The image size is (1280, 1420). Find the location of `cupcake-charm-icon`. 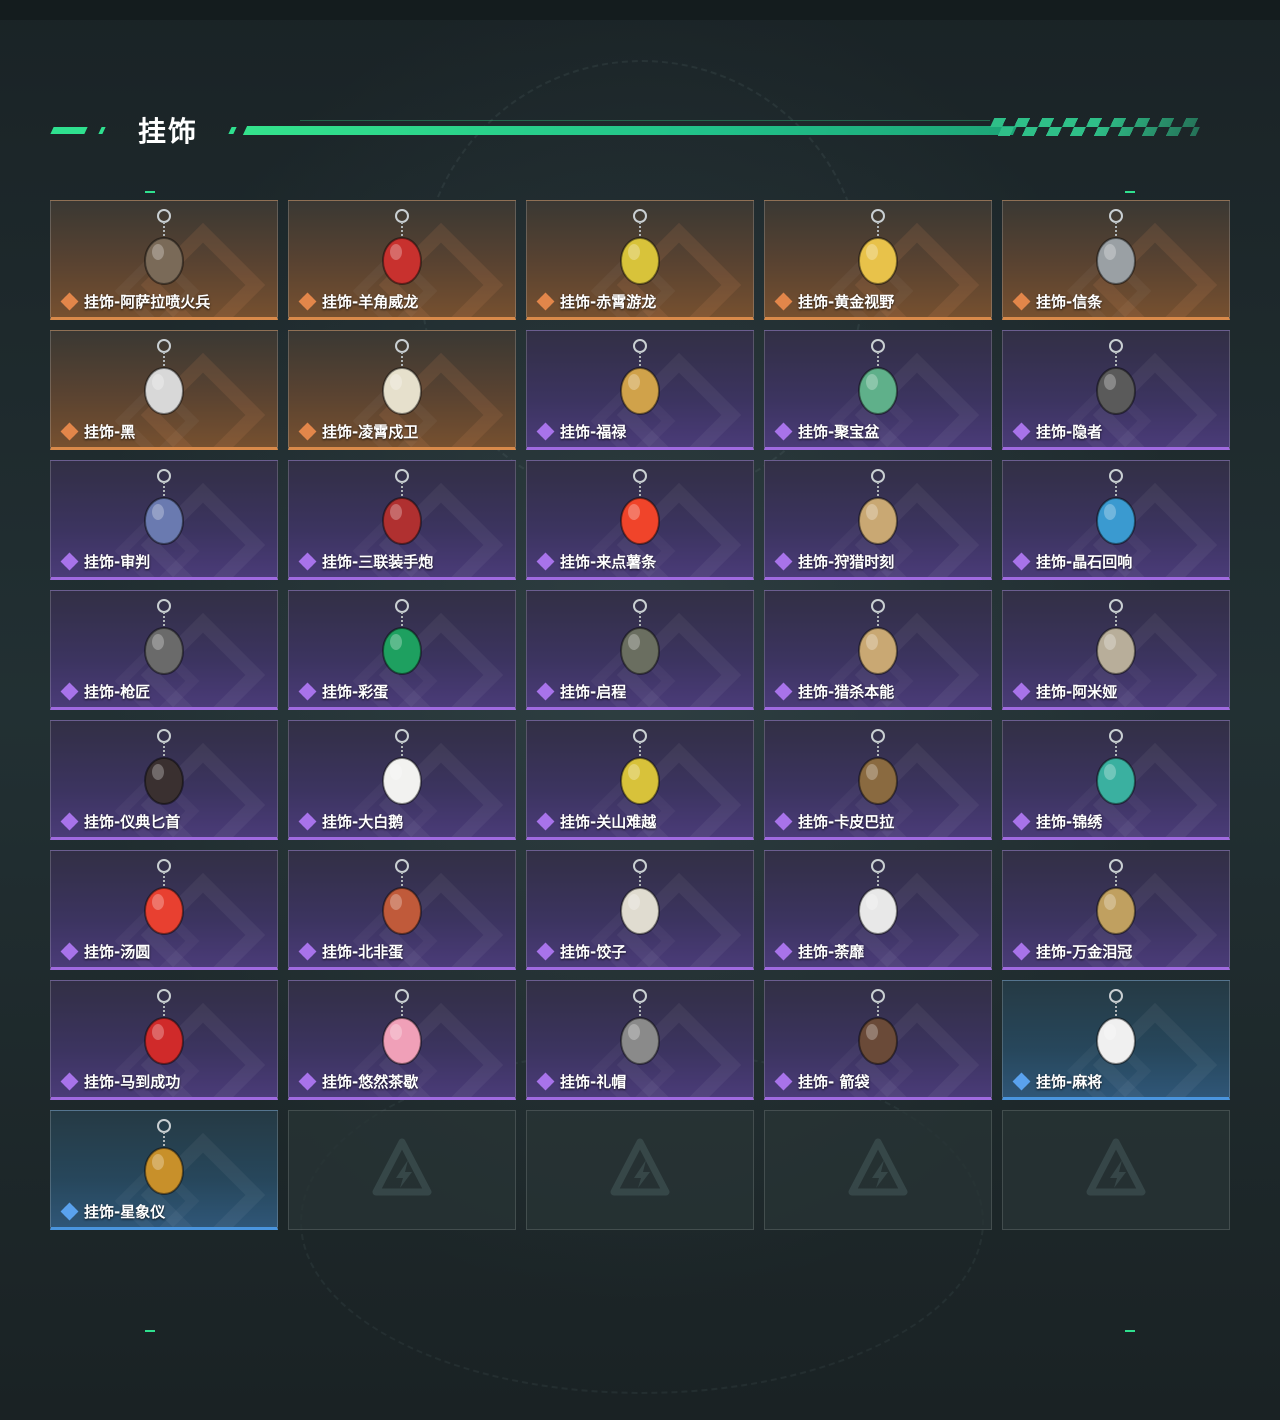

cupcake-charm-icon is located at coordinates (402, 1027).